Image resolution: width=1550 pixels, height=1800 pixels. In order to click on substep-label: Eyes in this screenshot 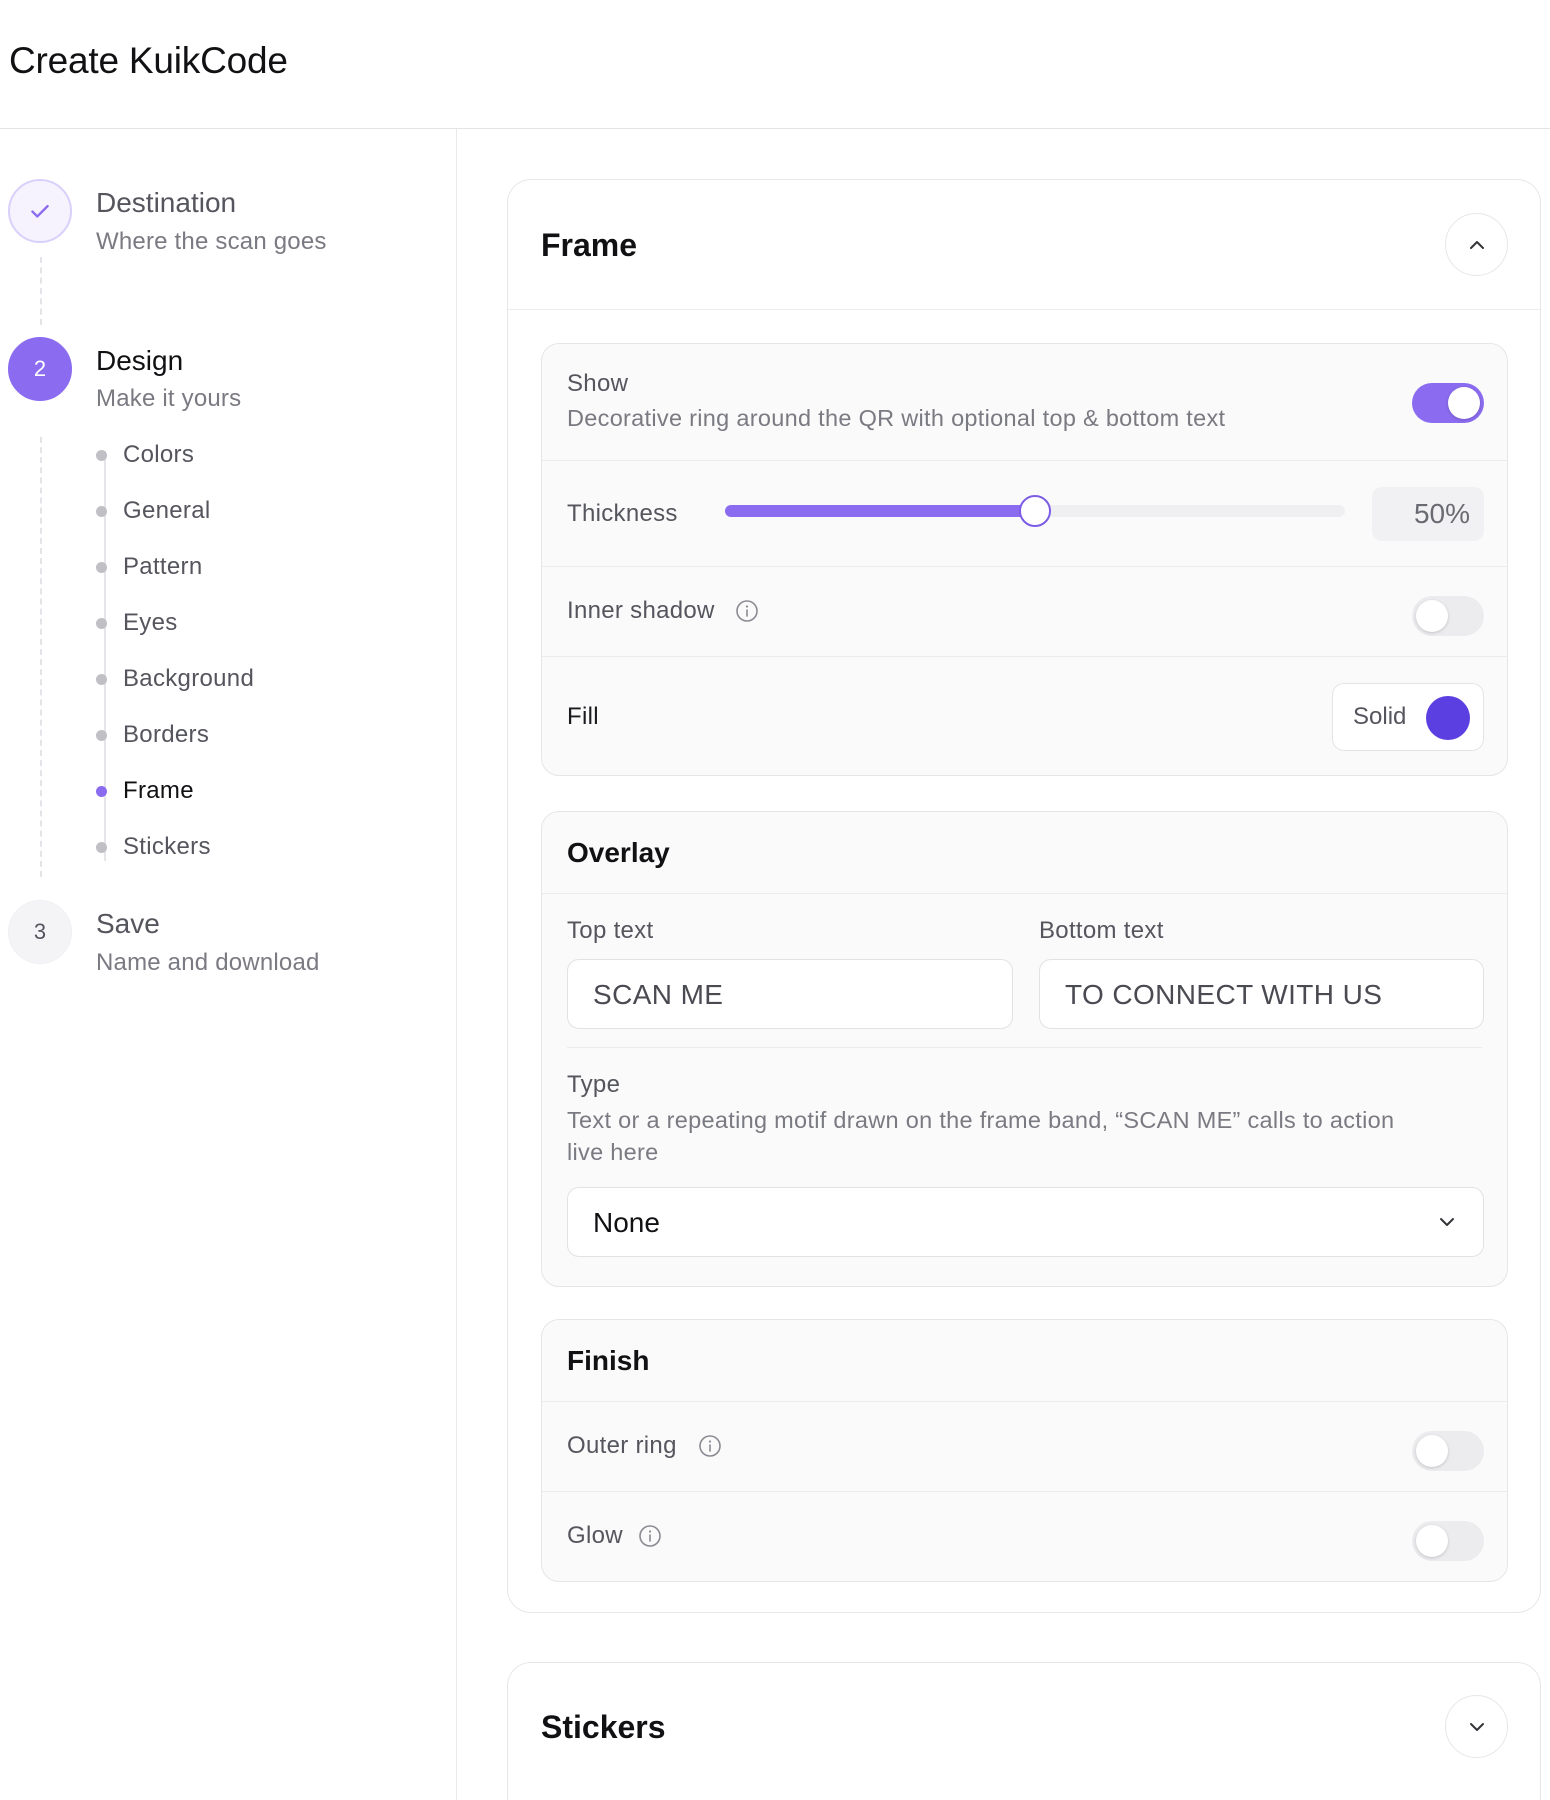, I will do `click(150, 622)`.